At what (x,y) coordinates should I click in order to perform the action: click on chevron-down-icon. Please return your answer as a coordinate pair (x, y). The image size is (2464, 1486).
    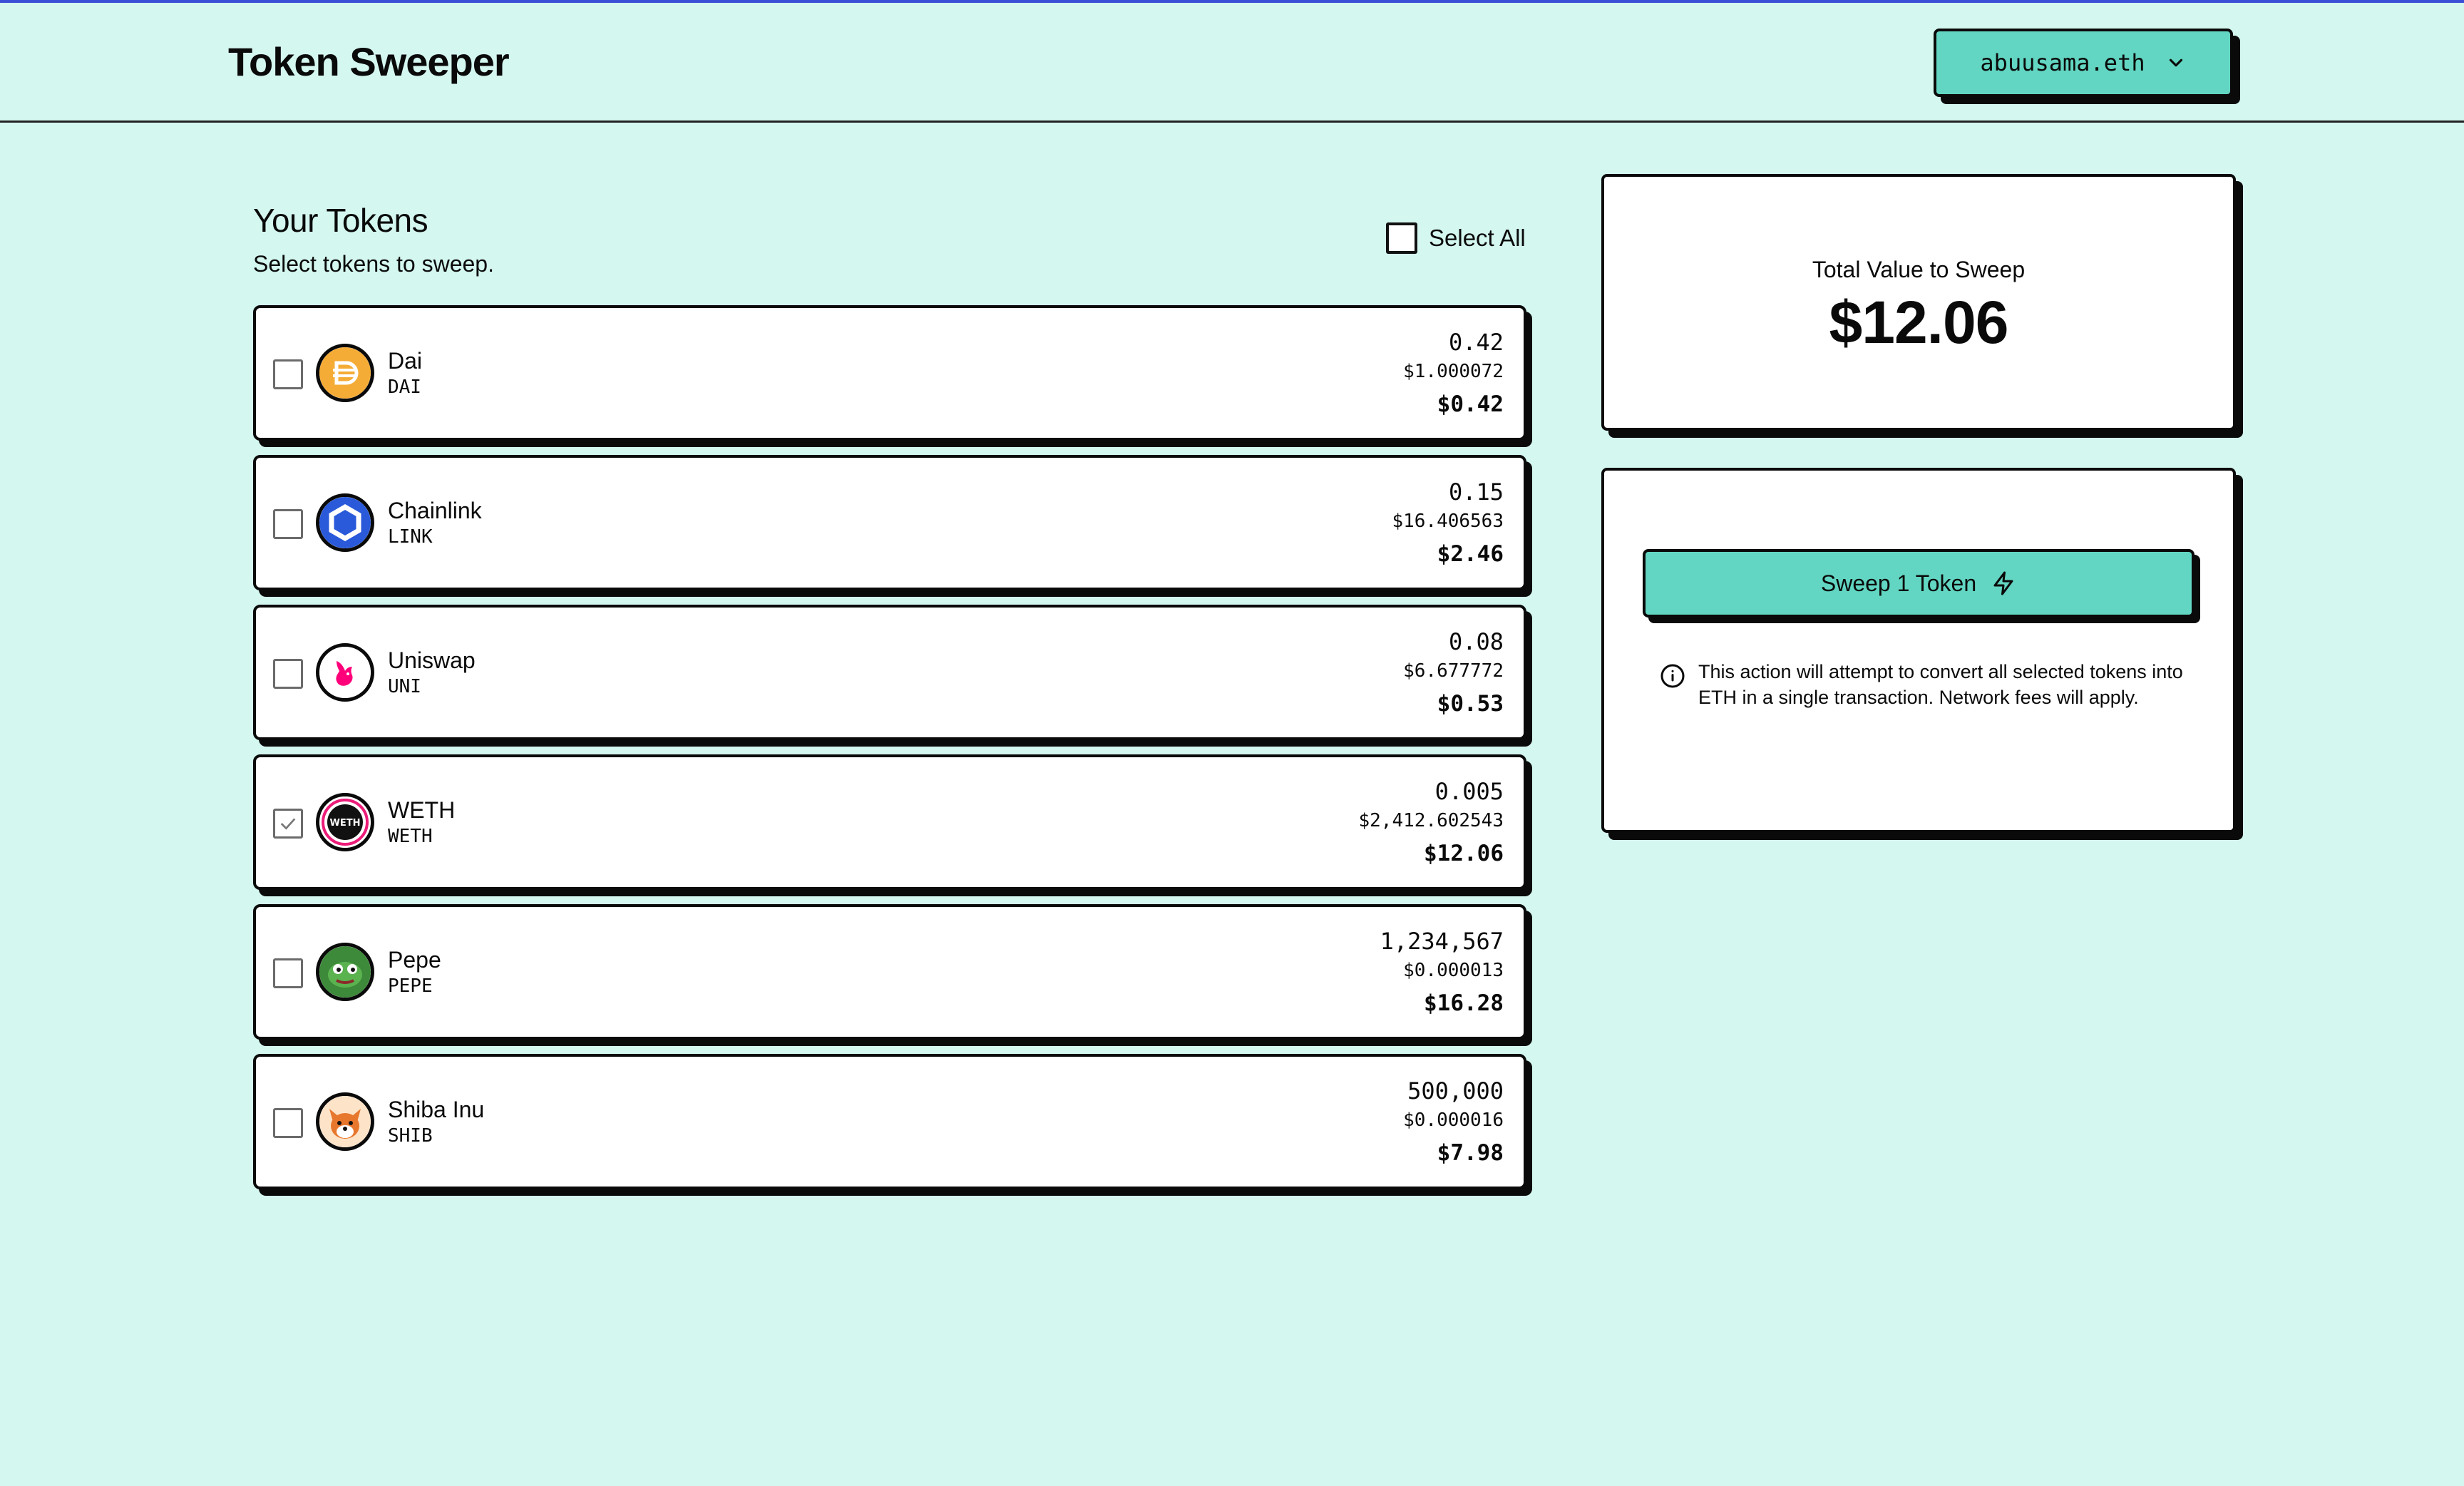
    Looking at the image, I should click on (2175, 62).